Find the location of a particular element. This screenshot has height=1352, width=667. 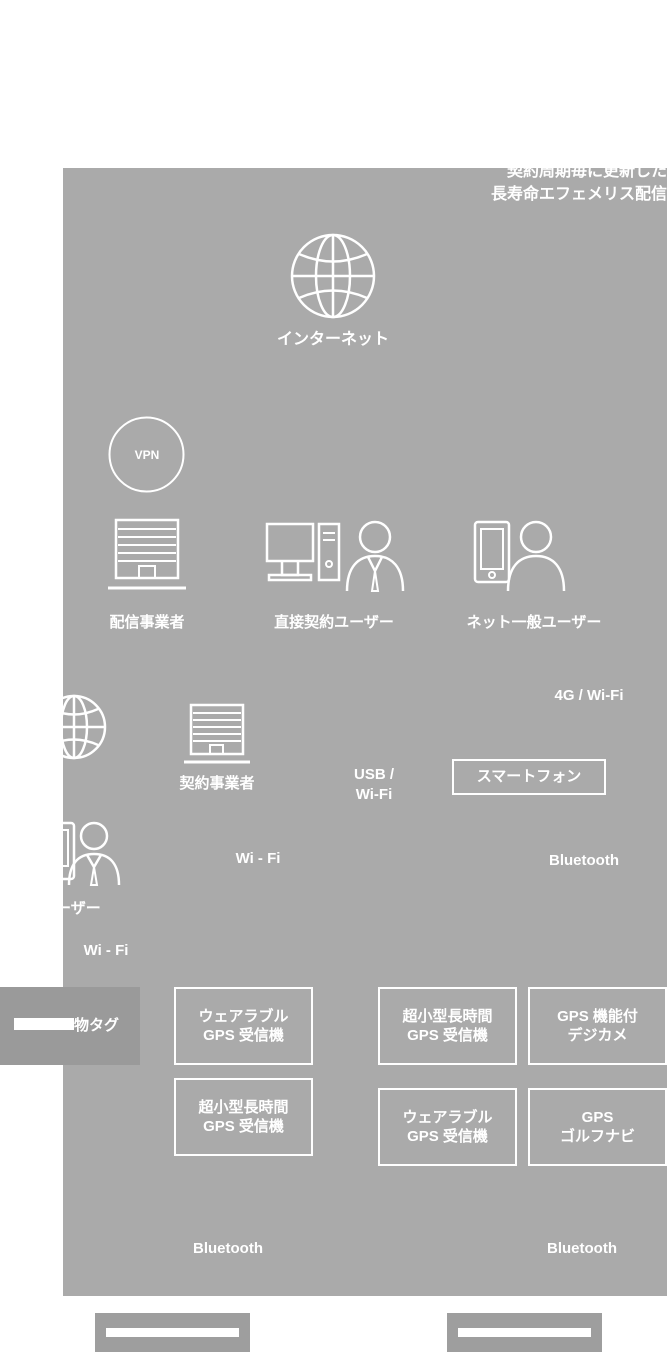

globe-icon is located at coordinates (333, 276).